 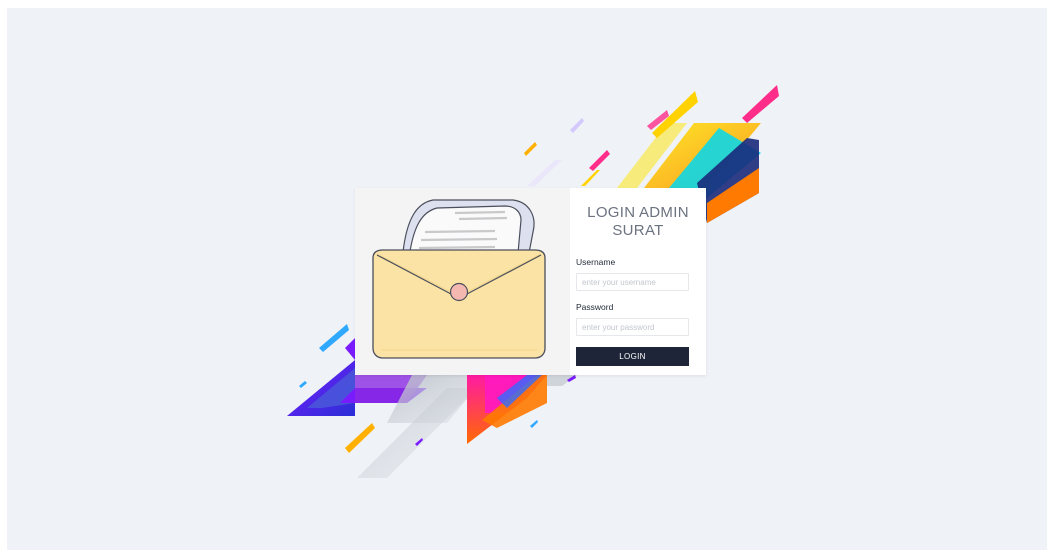 I want to click on login-title-line1: LOGIN ADMIN, so click(x=638, y=212).